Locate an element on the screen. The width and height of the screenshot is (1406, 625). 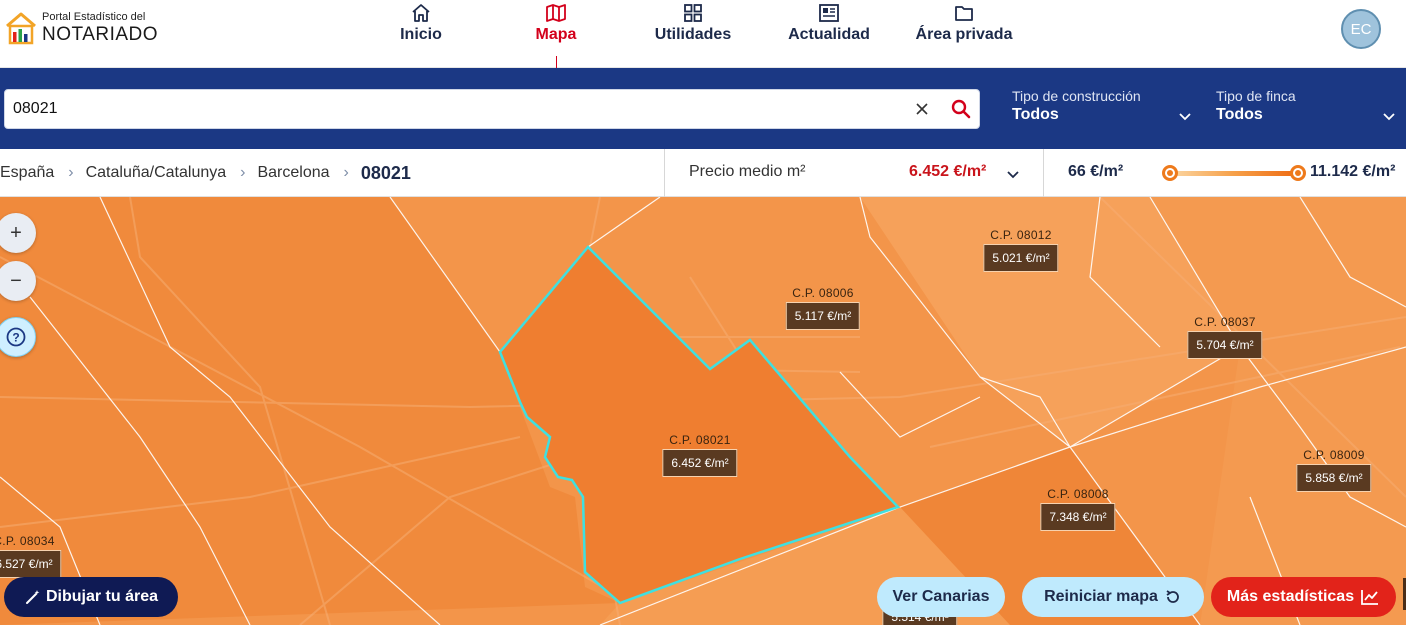
breadcrumb-item: España is located at coordinates (27, 173).